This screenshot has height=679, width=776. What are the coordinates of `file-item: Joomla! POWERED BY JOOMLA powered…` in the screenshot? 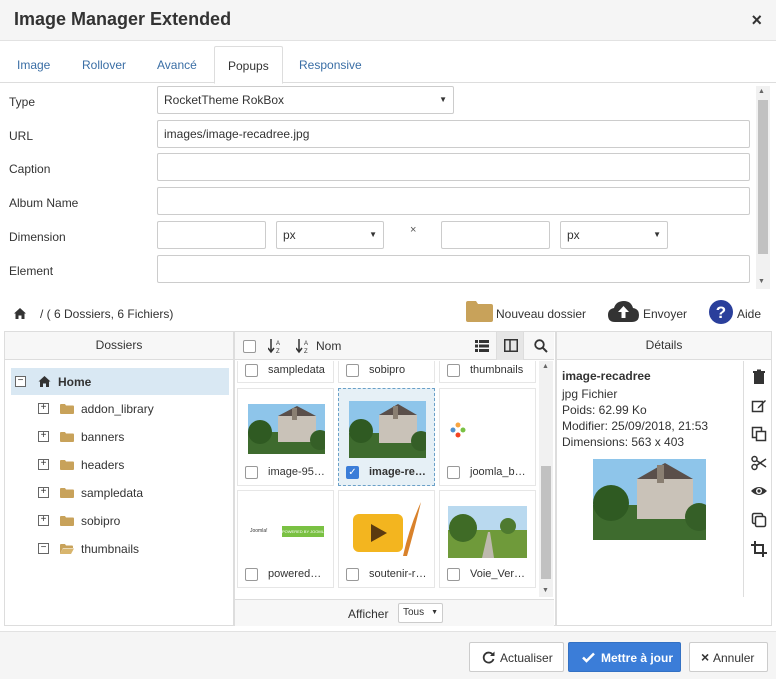 It's located at (285, 539).